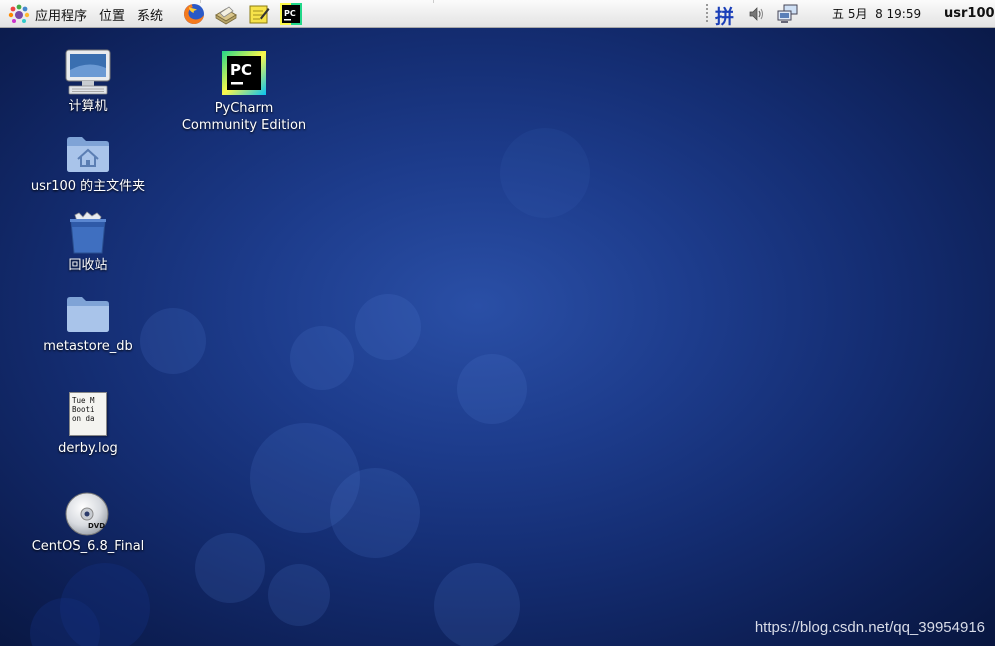 Image resolution: width=995 pixels, height=646 pixels. What do you see at coordinates (241, 70) in the screenshot?
I see `pycharm-badge: PC` at bounding box center [241, 70].